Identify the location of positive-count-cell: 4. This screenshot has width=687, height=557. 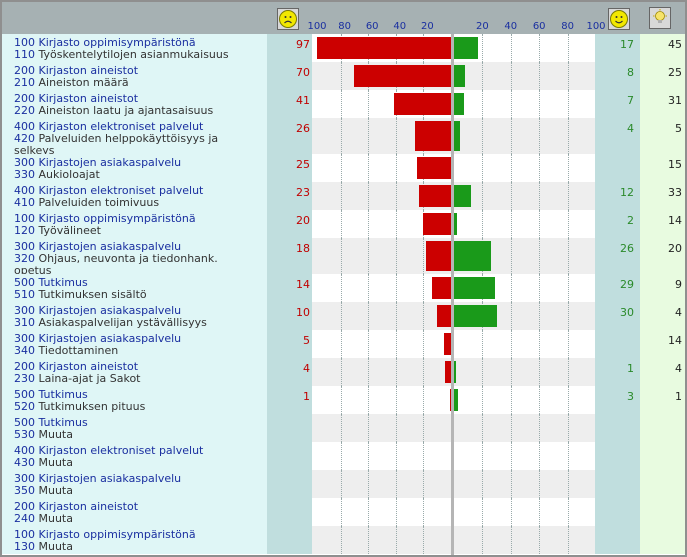
(617, 136).